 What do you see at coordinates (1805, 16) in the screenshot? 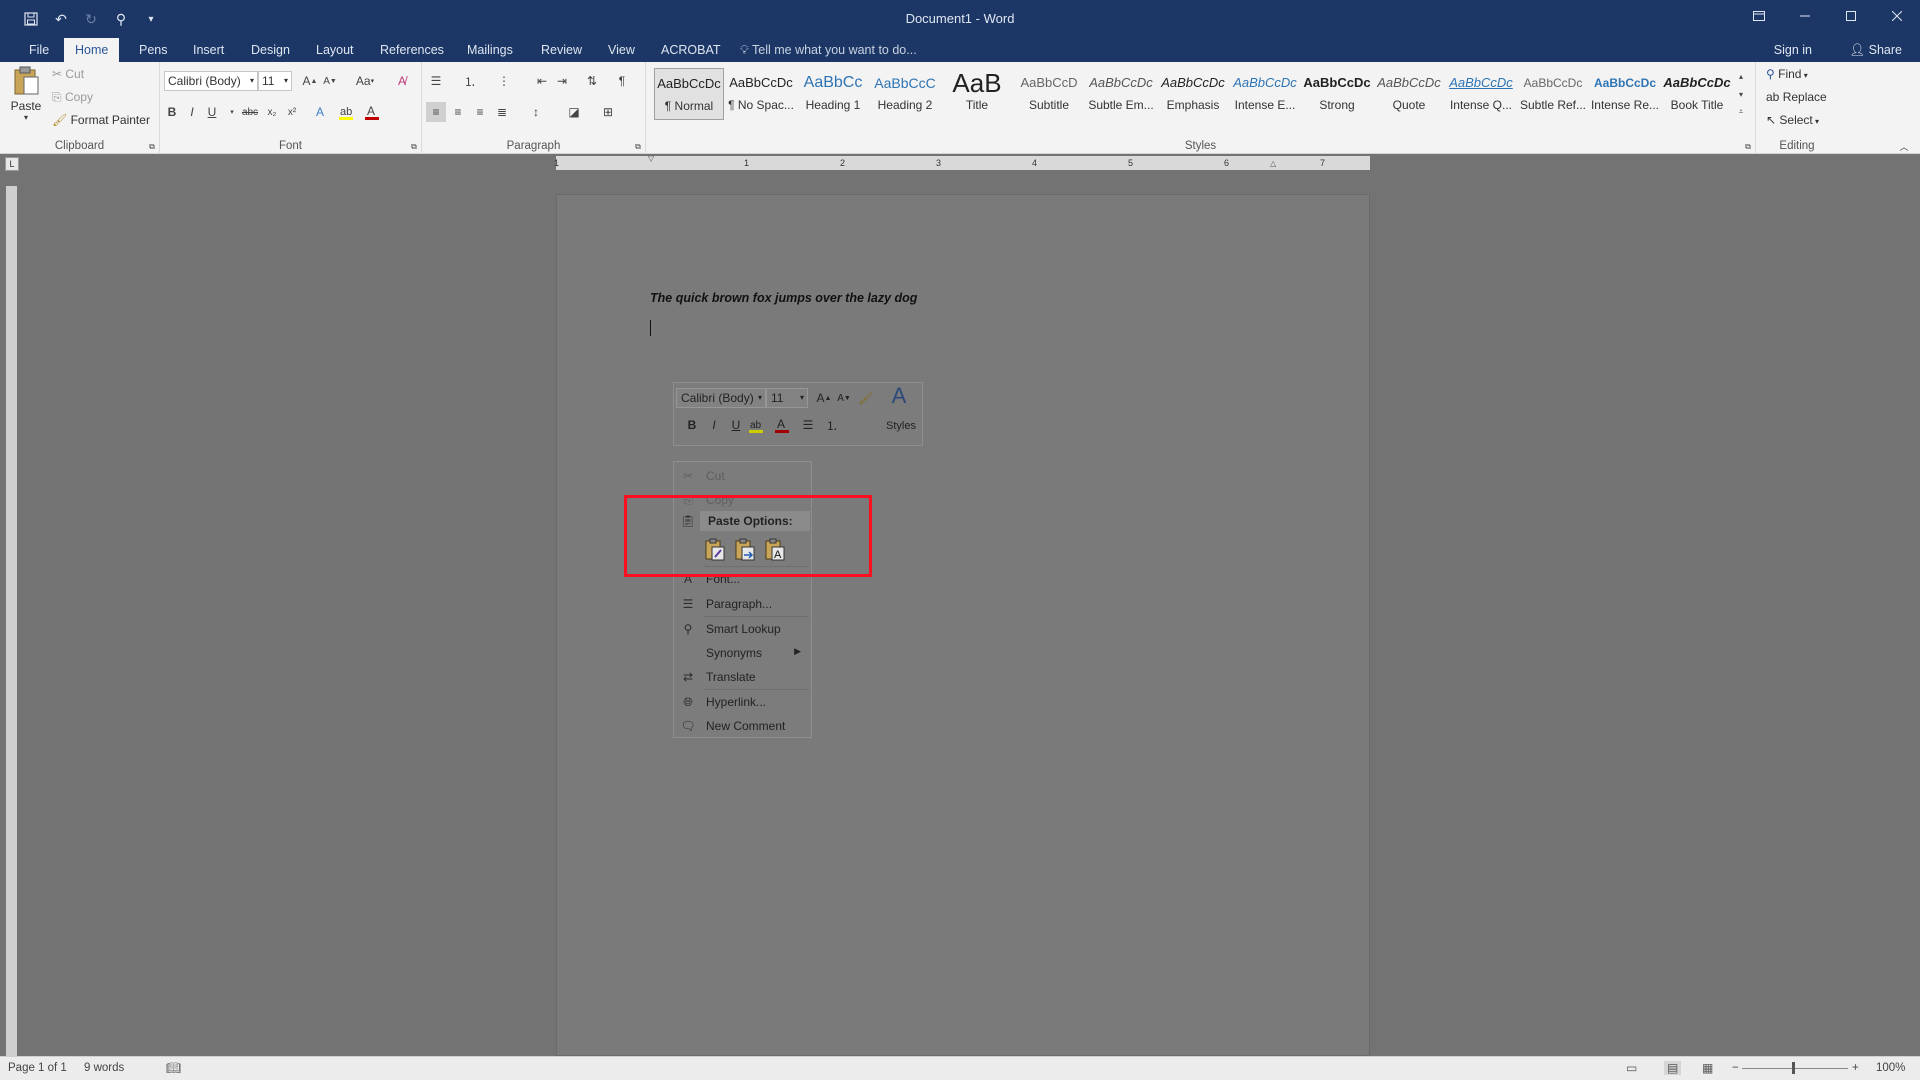
I see `minimize-icon` at bounding box center [1805, 16].